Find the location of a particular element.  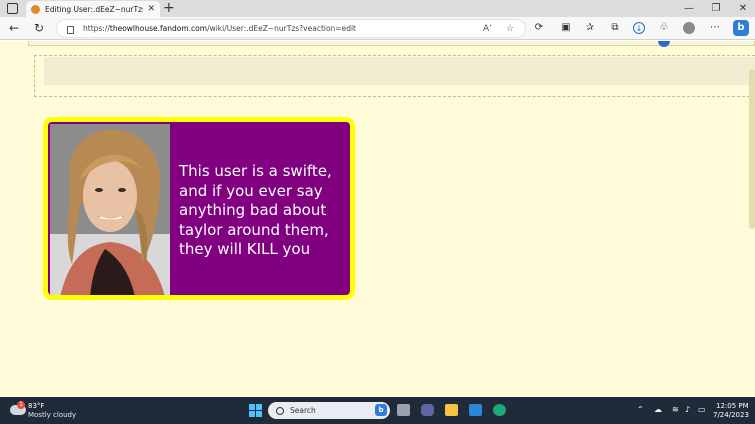

minimize-button: — is located at coordinates (689, 8).